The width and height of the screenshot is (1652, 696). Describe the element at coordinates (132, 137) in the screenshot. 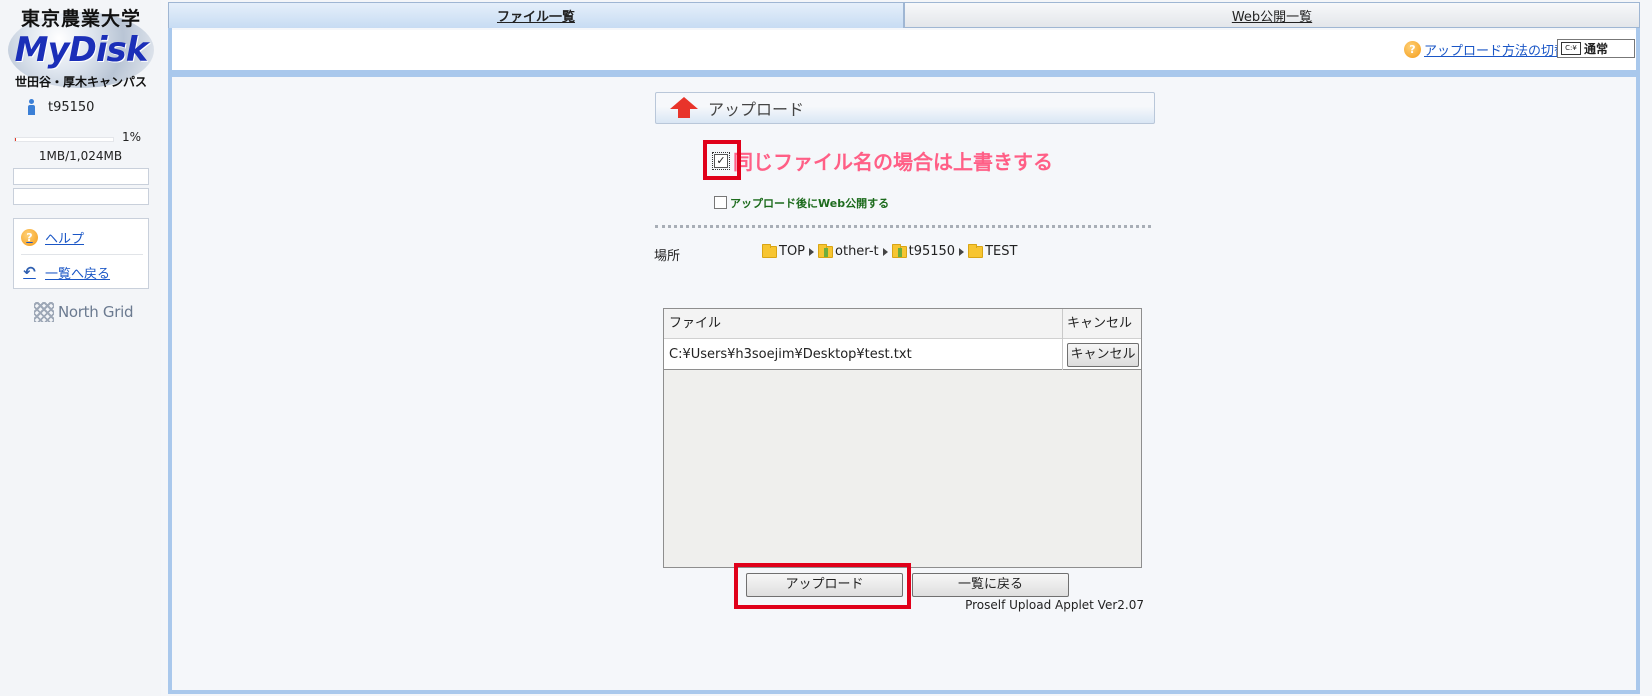

I see `quota-percent: 1%` at that location.